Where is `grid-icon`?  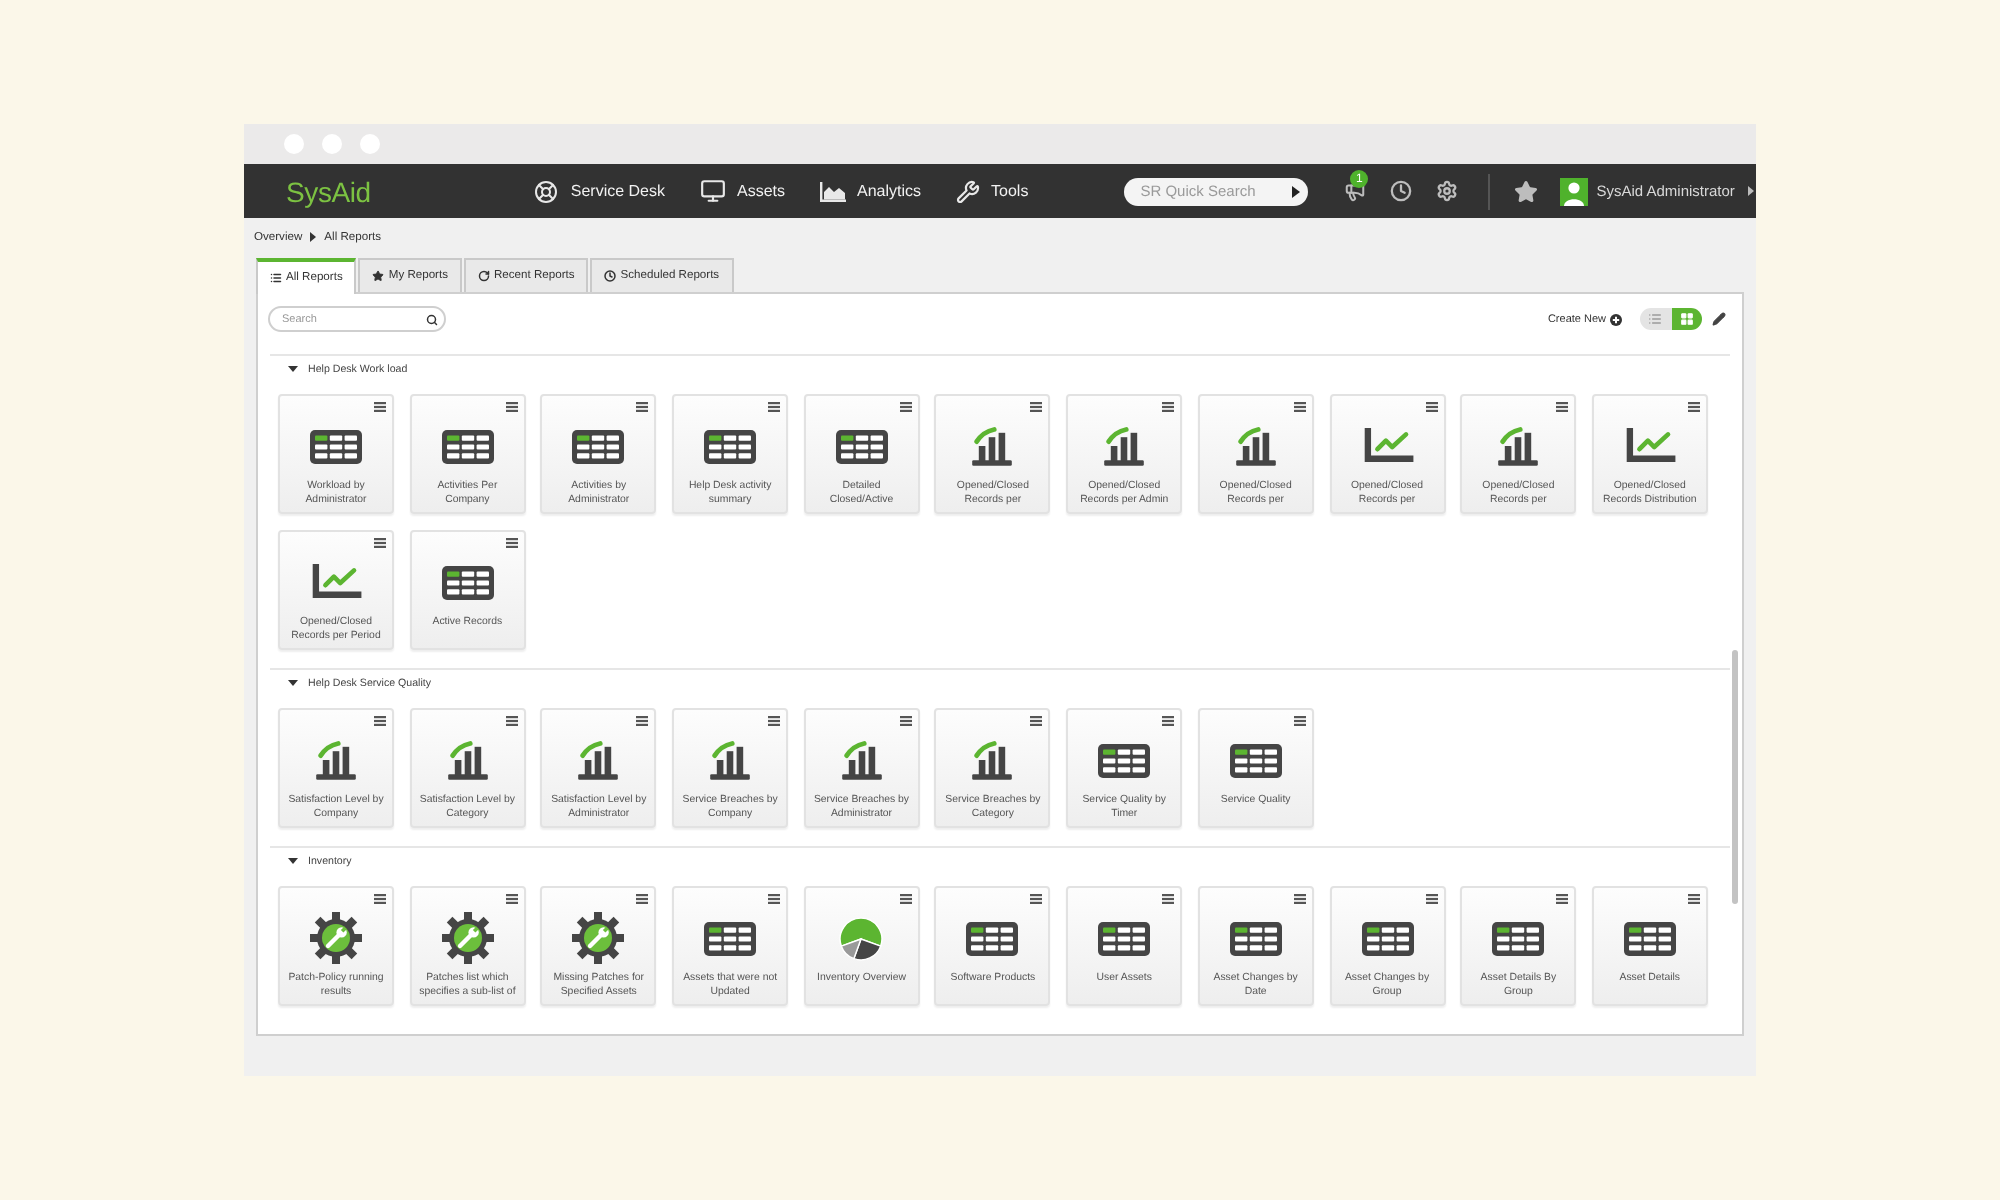
grid-icon is located at coordinates (1686, 319).